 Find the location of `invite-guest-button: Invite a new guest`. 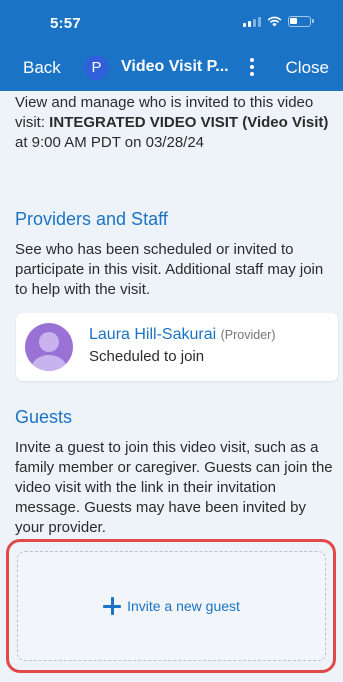

invite-guest-button: Invite a new guest is located at coordinates (171, 606).